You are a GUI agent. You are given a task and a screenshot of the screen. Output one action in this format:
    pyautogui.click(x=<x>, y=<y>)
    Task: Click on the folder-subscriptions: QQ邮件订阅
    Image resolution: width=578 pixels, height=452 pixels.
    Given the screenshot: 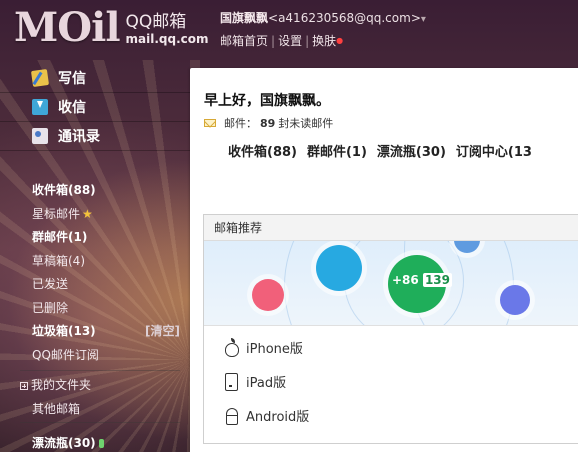 What is the action you would take?
    pyautogui.click(x=108, y=356)
    